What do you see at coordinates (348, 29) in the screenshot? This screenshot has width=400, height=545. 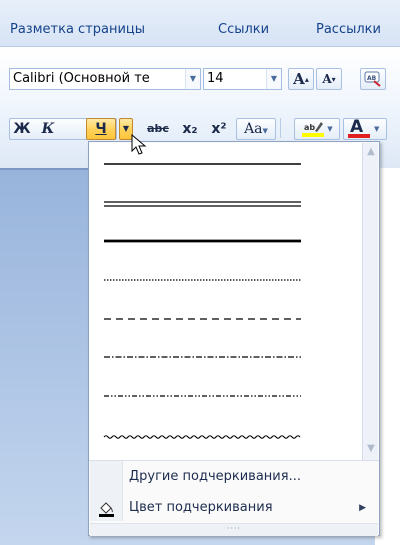 I see `tab-mailings: Рассылки` at bounding box center [348, 29].